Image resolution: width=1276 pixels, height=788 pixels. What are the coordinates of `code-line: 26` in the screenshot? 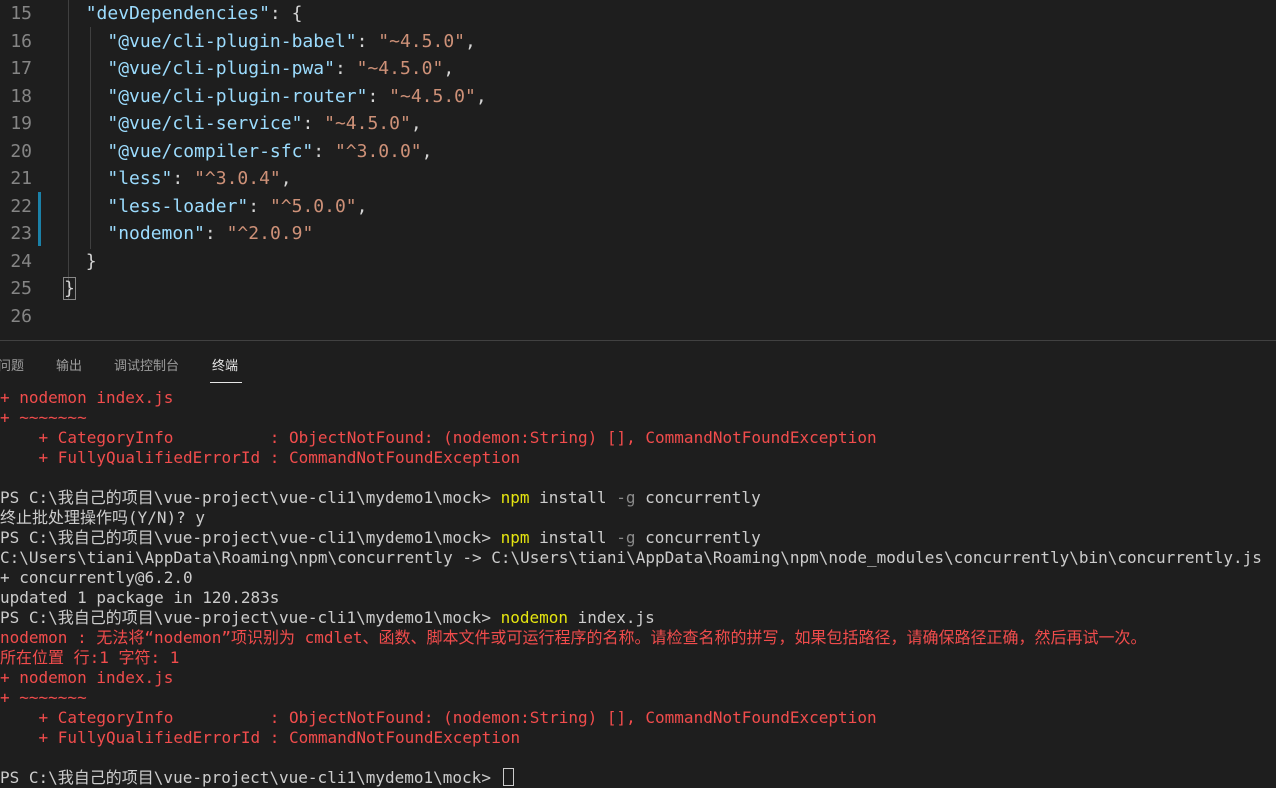 It's located at (638, 316).